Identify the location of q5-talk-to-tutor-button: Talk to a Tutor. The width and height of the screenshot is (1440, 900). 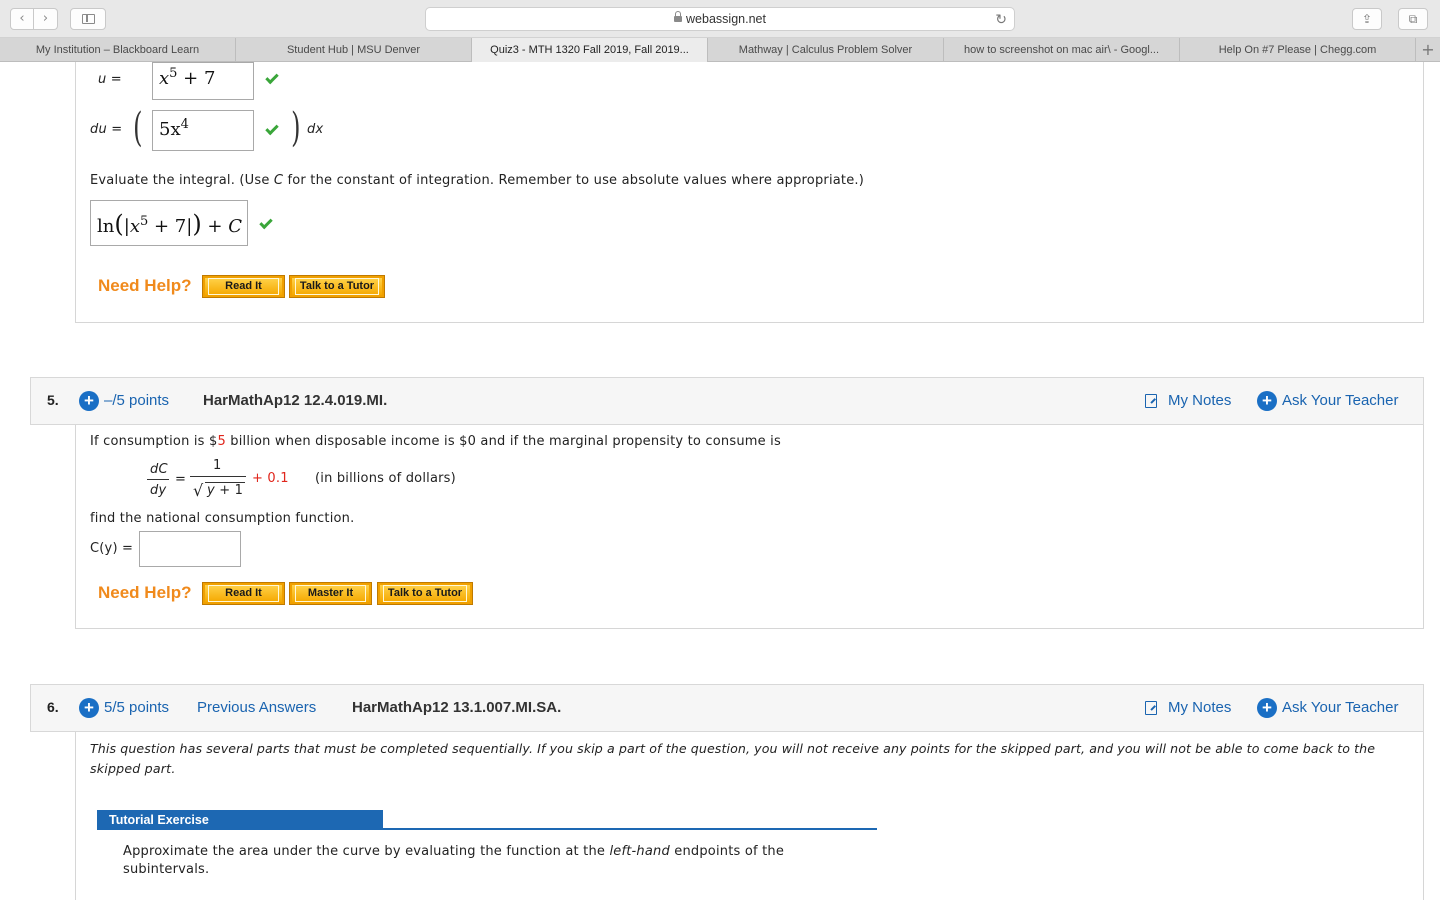
(425, 593).